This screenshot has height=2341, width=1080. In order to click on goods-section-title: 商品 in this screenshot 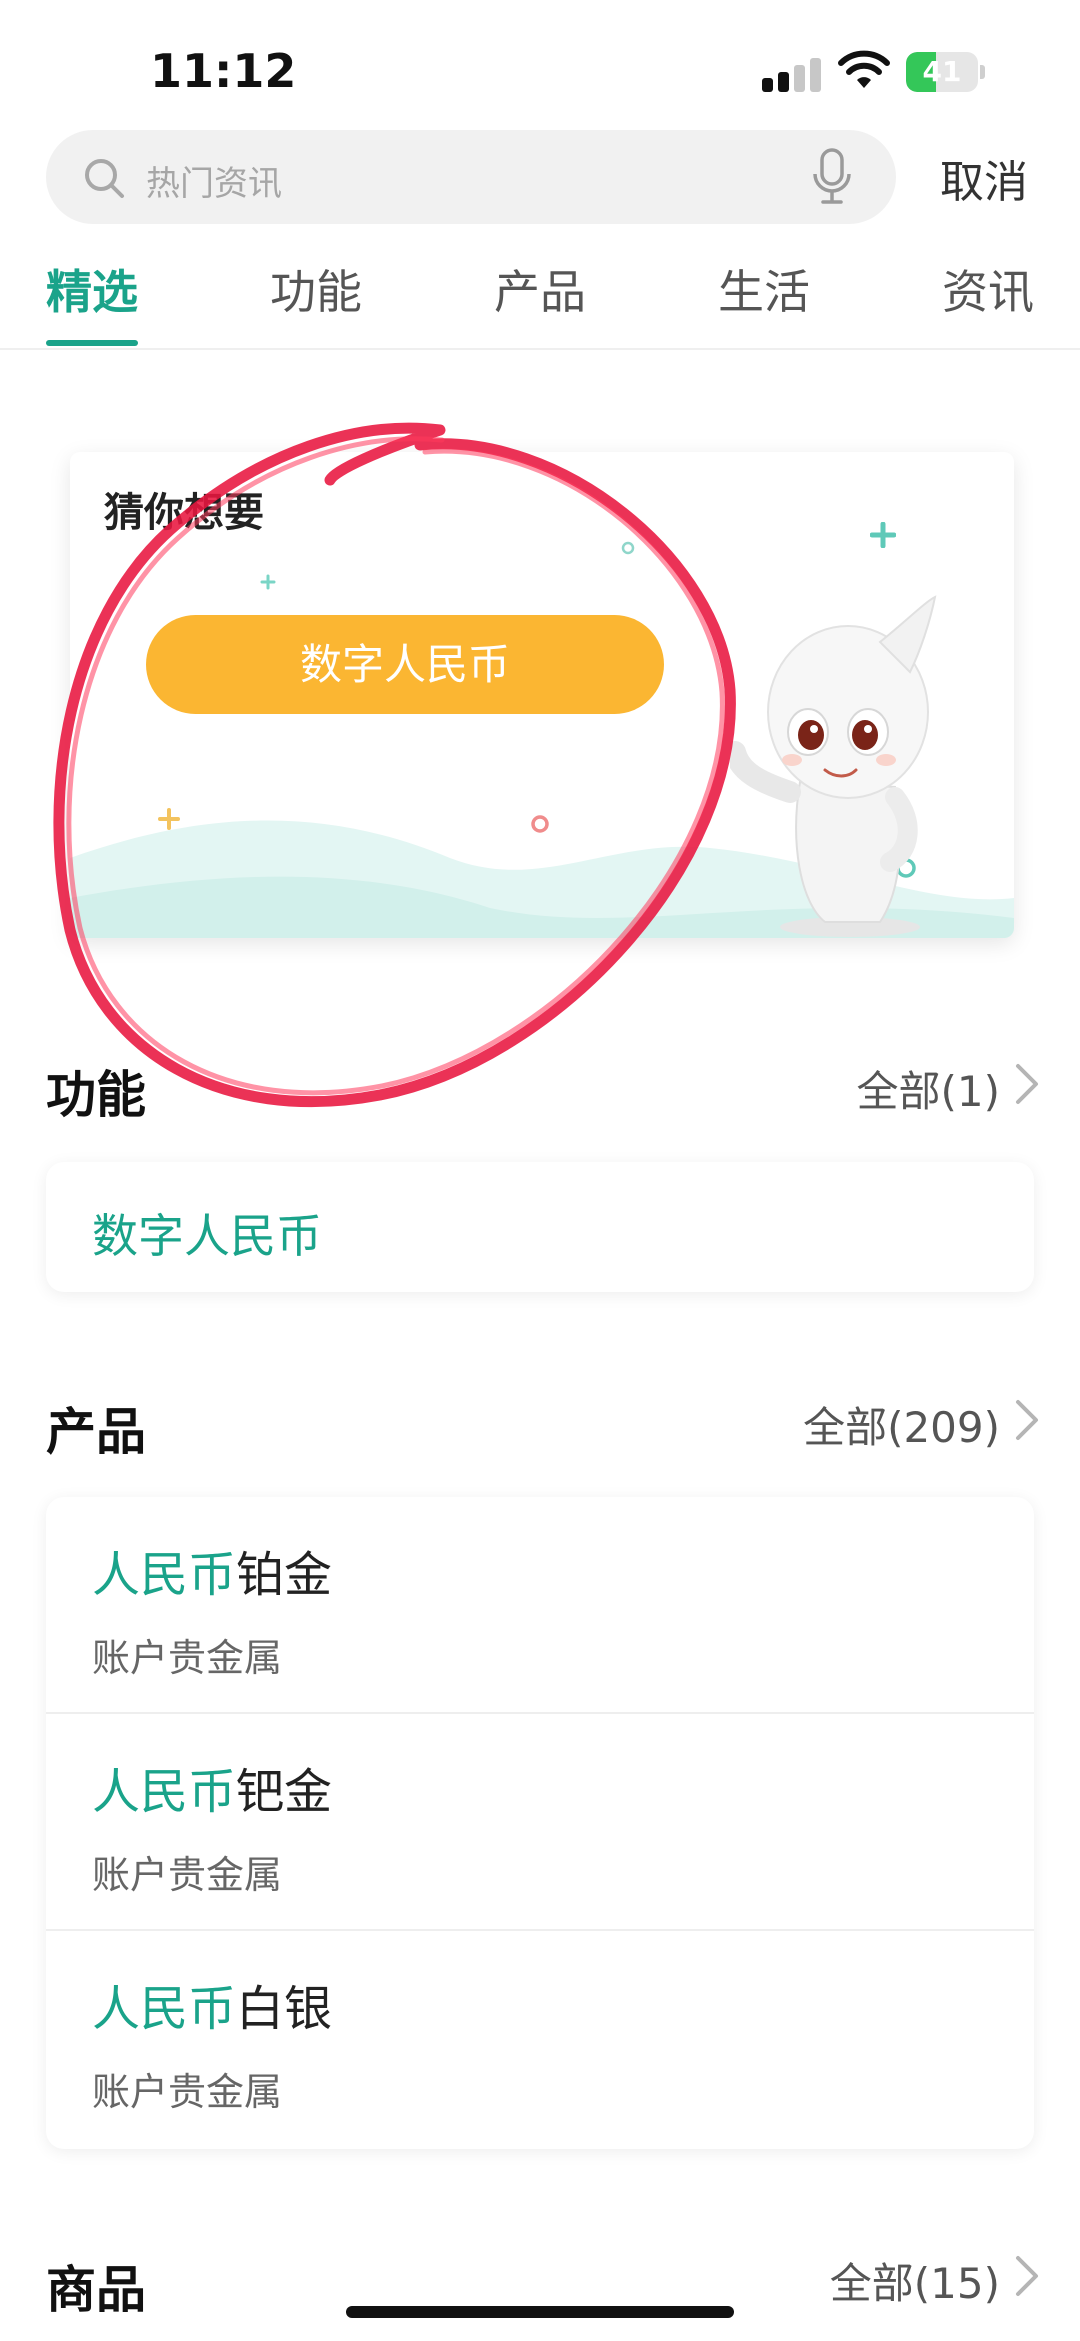, I will do `click(96, 2290)`.